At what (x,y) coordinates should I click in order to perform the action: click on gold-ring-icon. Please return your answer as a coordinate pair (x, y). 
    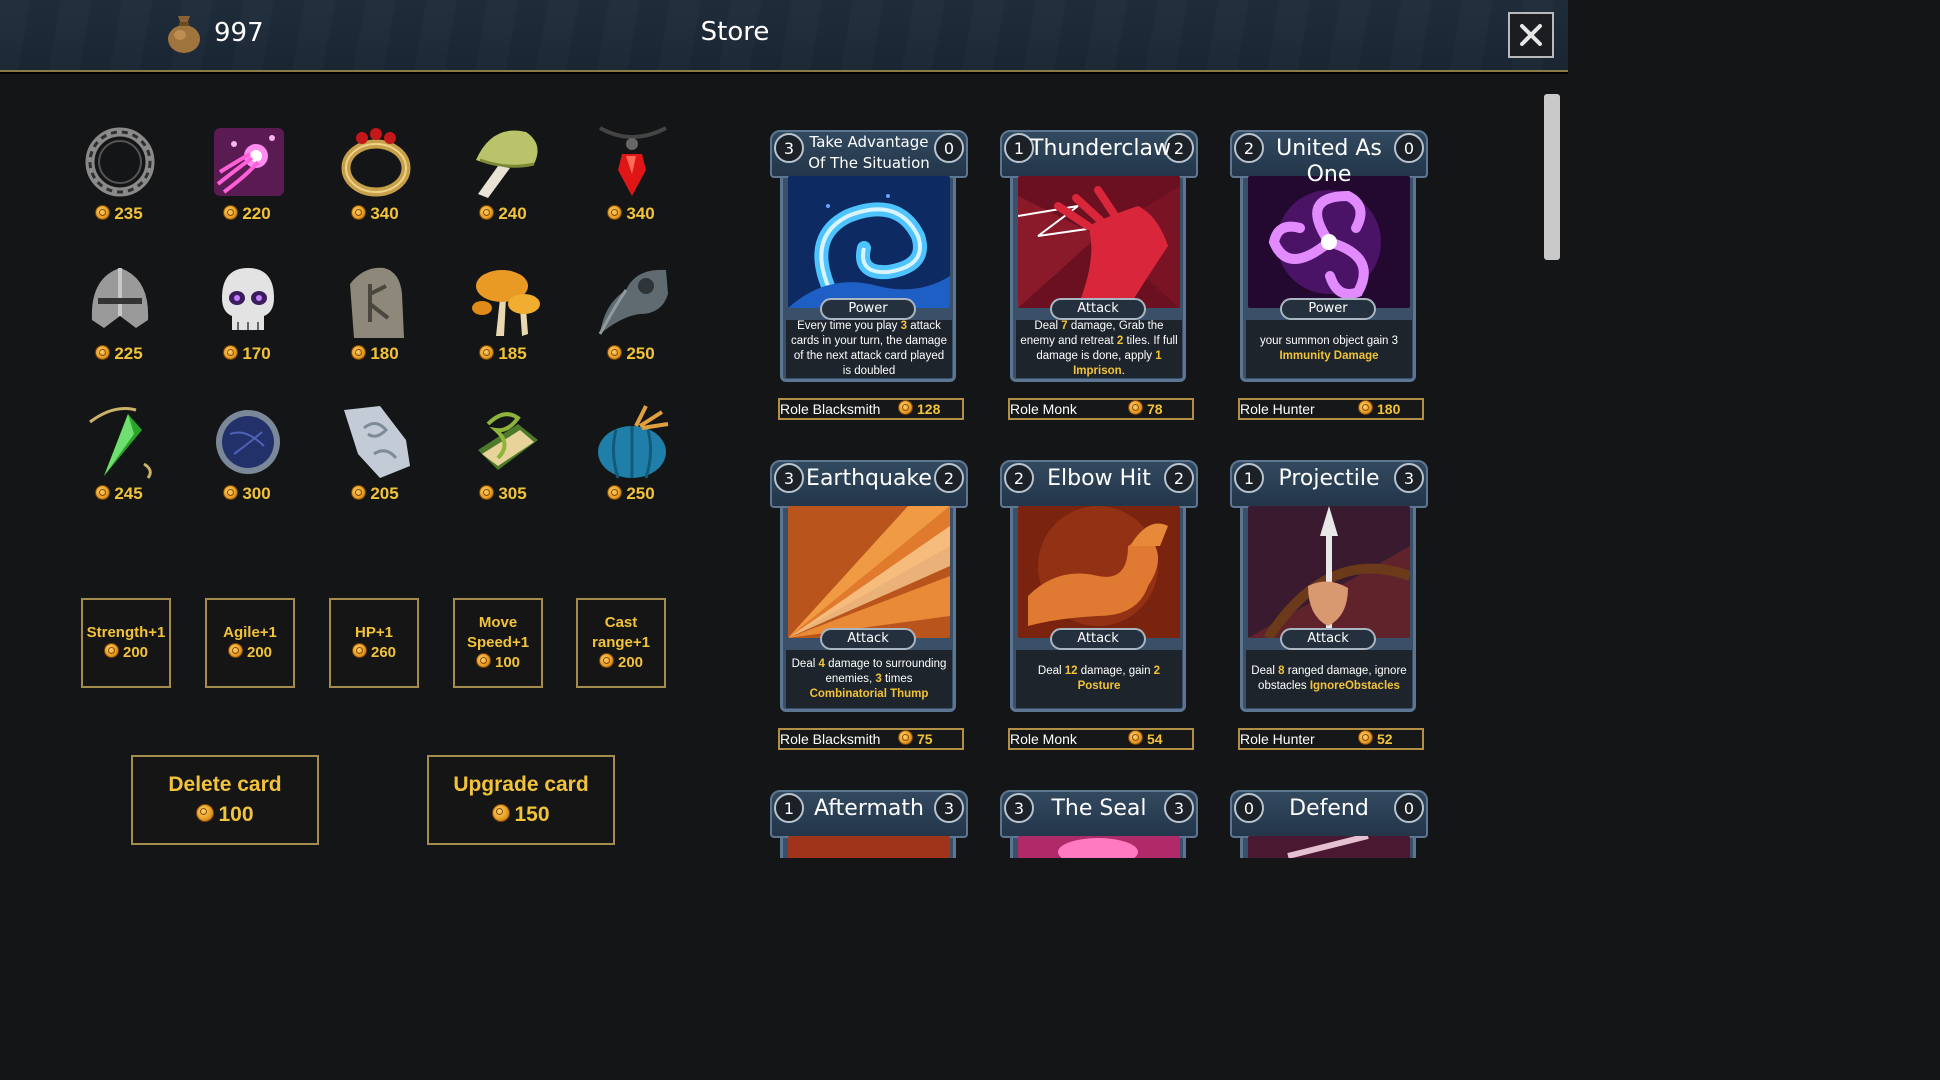
    Looking at the image, I should click on (376, 162).